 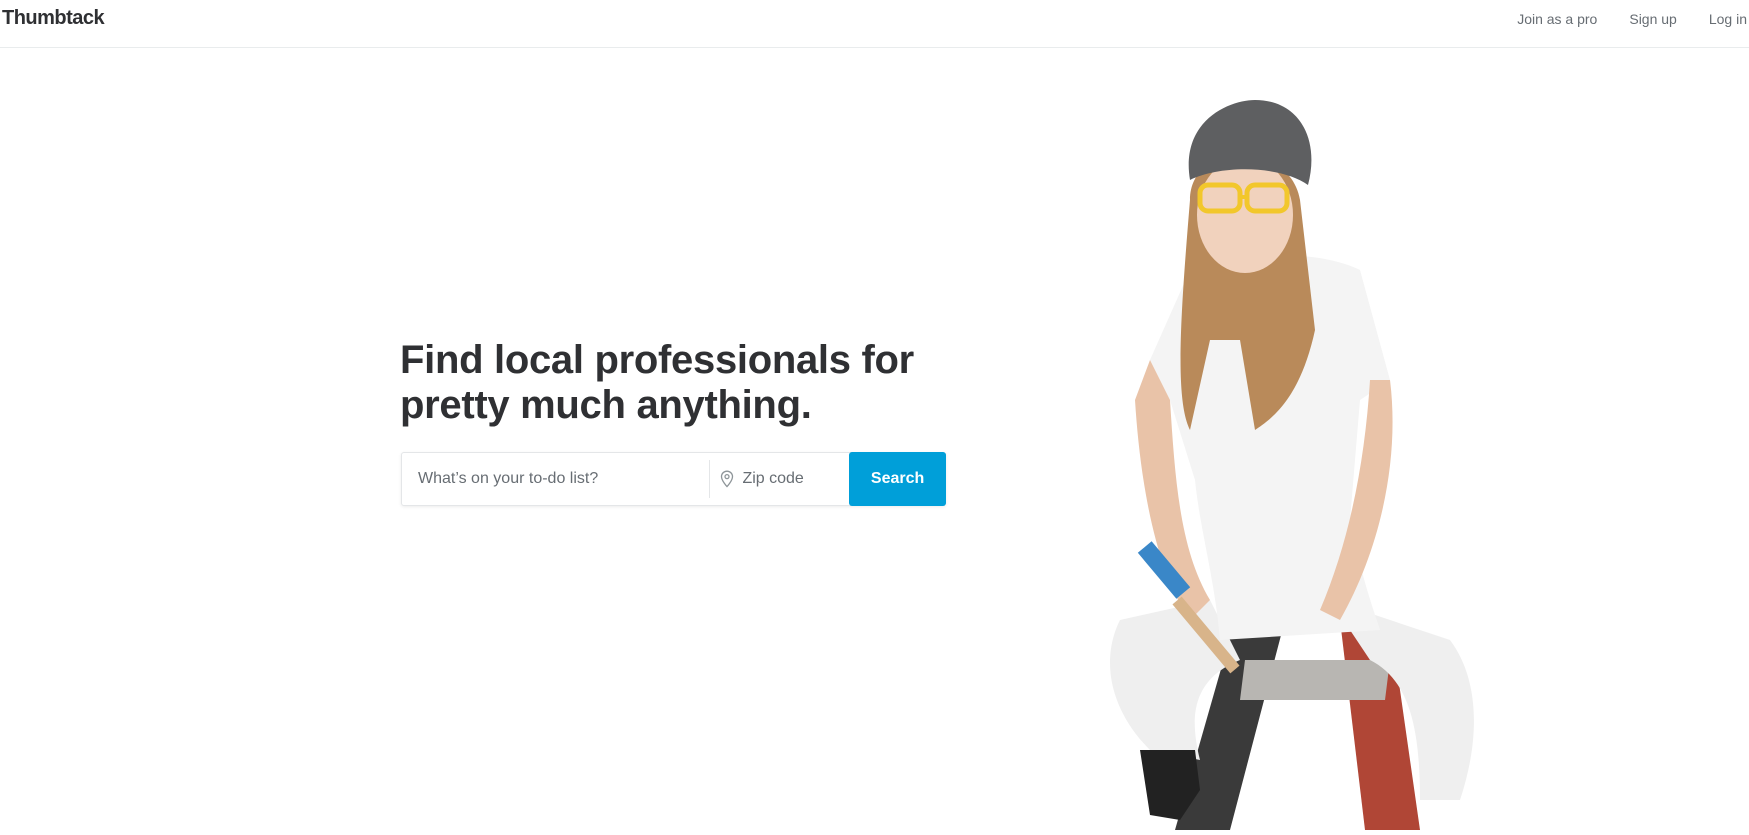 What do you see at coordinates (556, 479) in the screenshot?
I see `todo-search-input` at bounding box center [556, 479].